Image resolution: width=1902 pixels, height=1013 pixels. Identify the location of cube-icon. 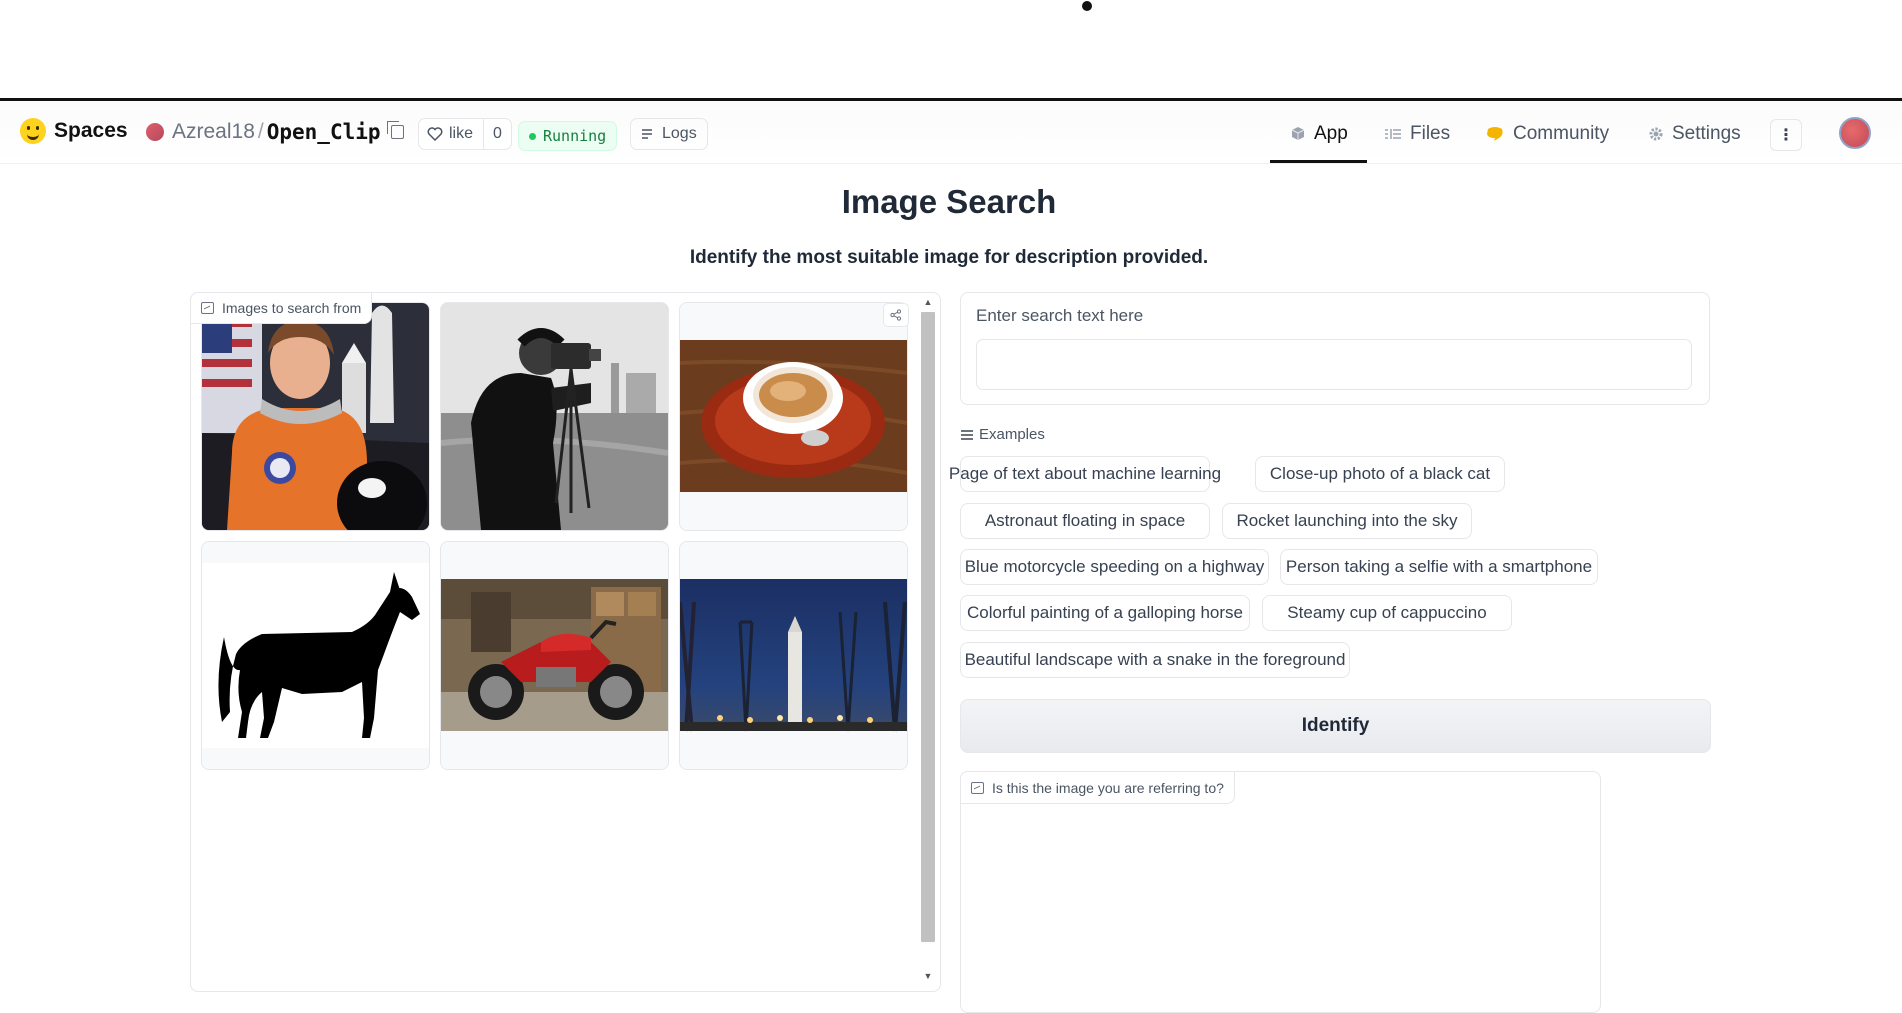
(1298, 133).